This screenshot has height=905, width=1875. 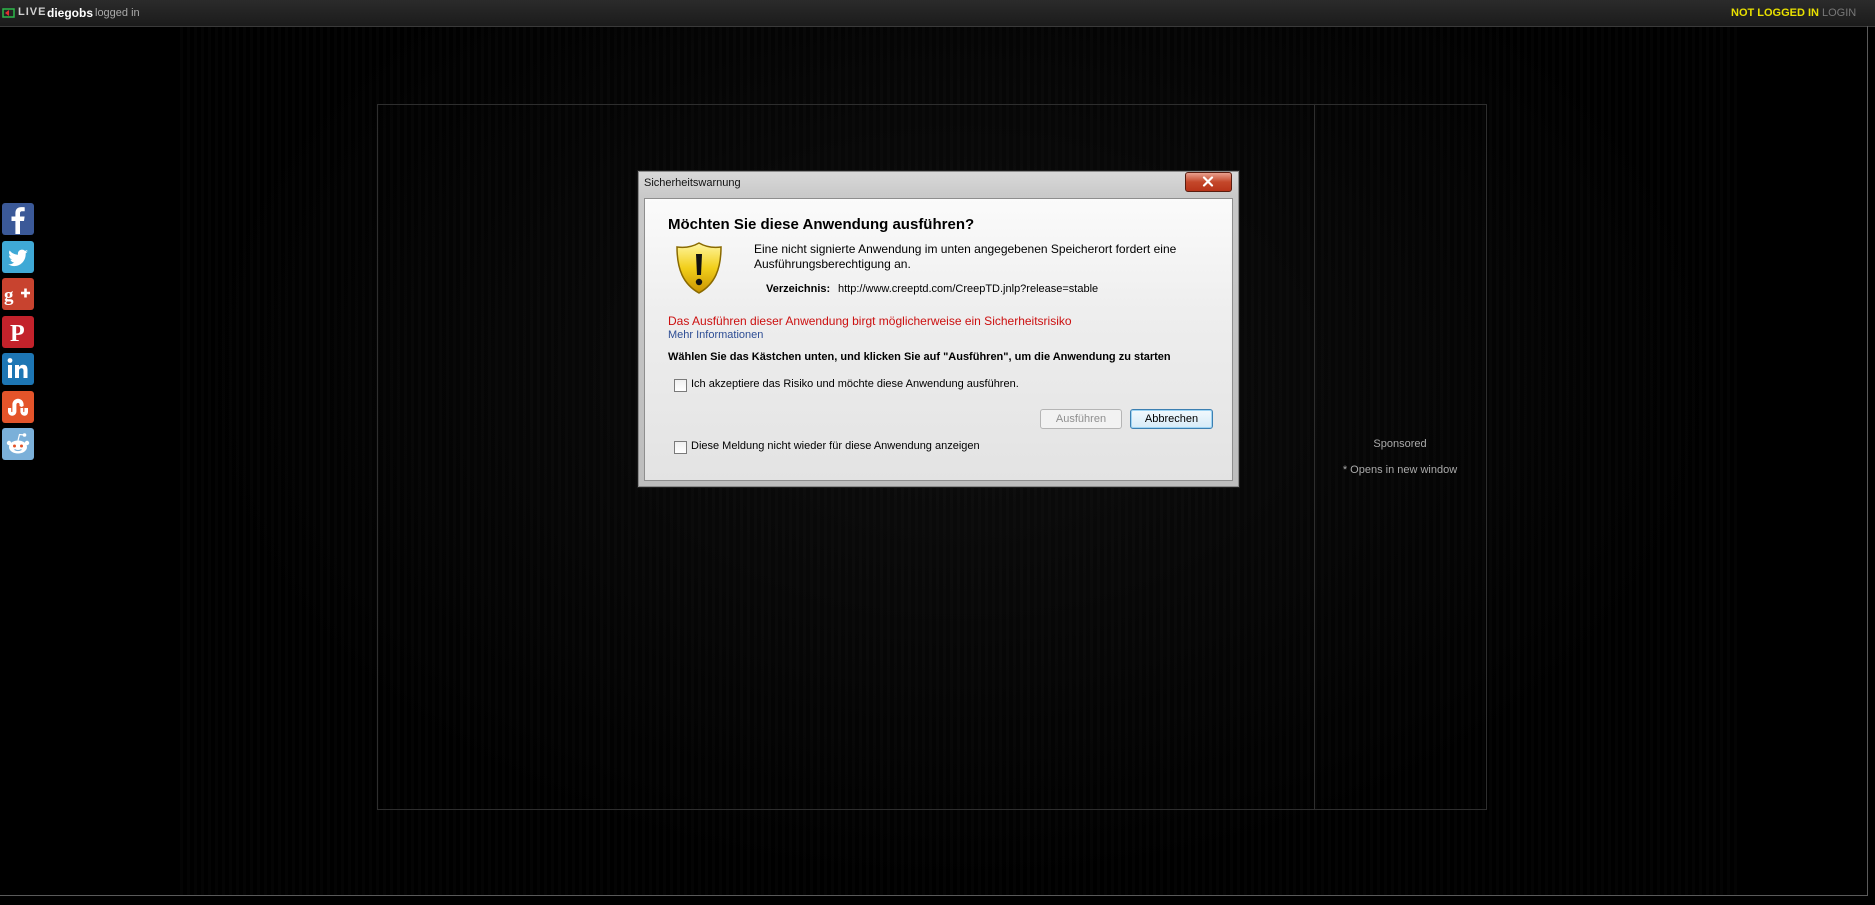 What do you see at coordinates (1081, 419) in the screenshot?
I see `run-button: Ausführen` at bounding box center [1081, 419].